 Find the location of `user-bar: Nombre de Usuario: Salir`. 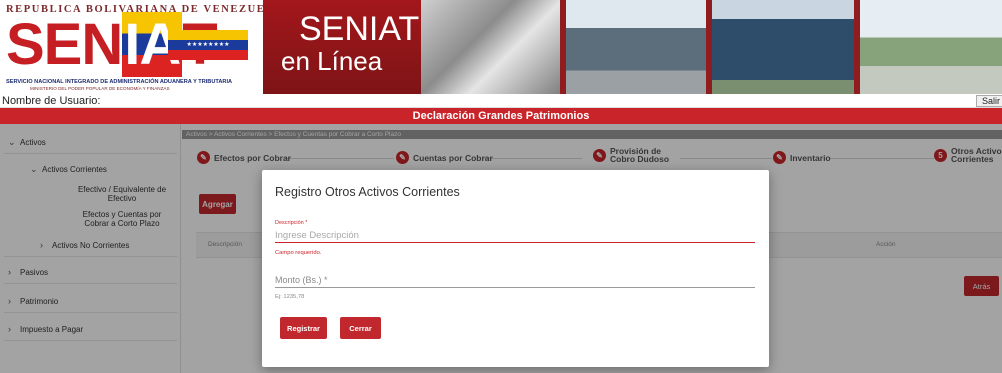

user-bar: Nombre de Usuario: Salir is located at coordinates (501, 101).